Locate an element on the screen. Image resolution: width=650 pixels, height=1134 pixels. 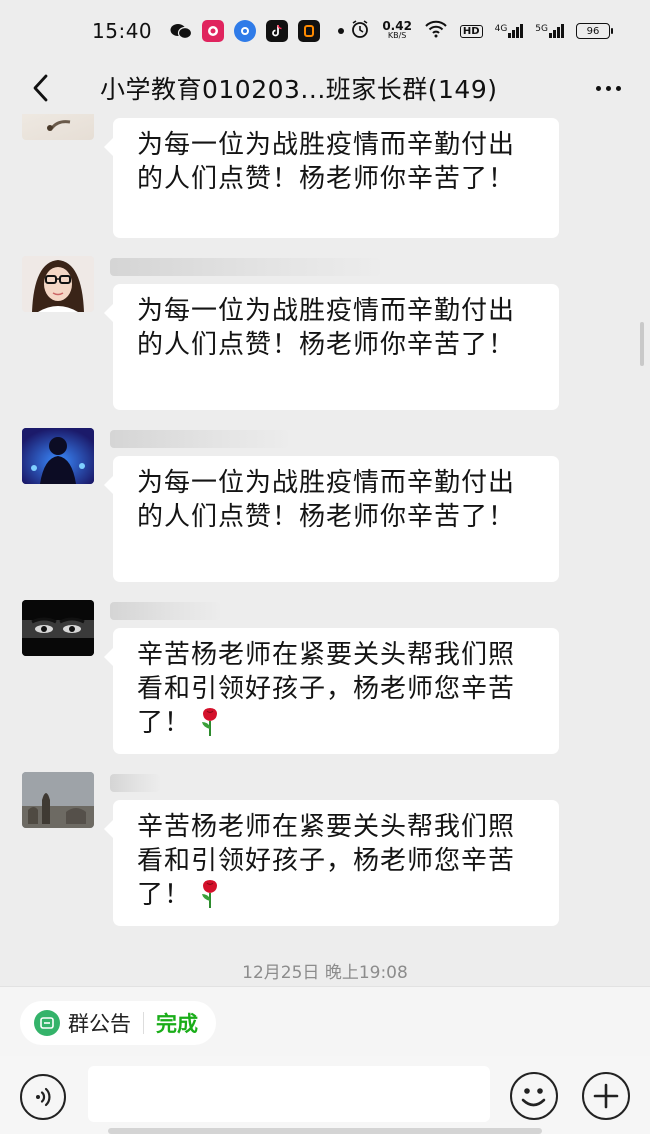
announcement-icon is located at coordinates (47, 1023).